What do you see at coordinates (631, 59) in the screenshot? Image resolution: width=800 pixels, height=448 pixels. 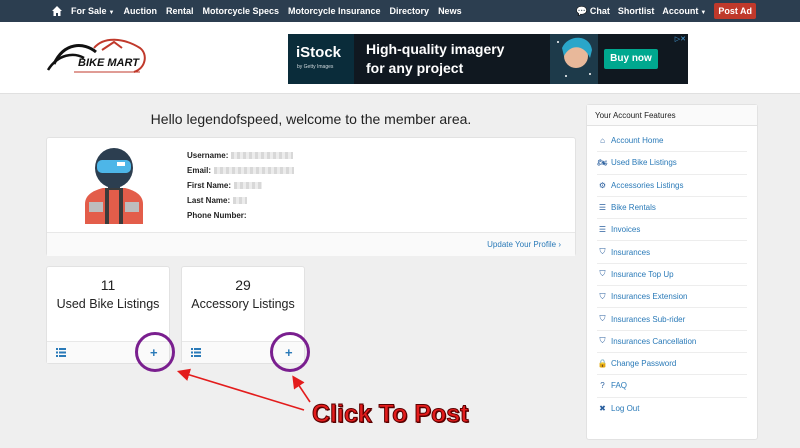 I see `ad-buy-now-button: Buy now` at bounding box center [631, 59].